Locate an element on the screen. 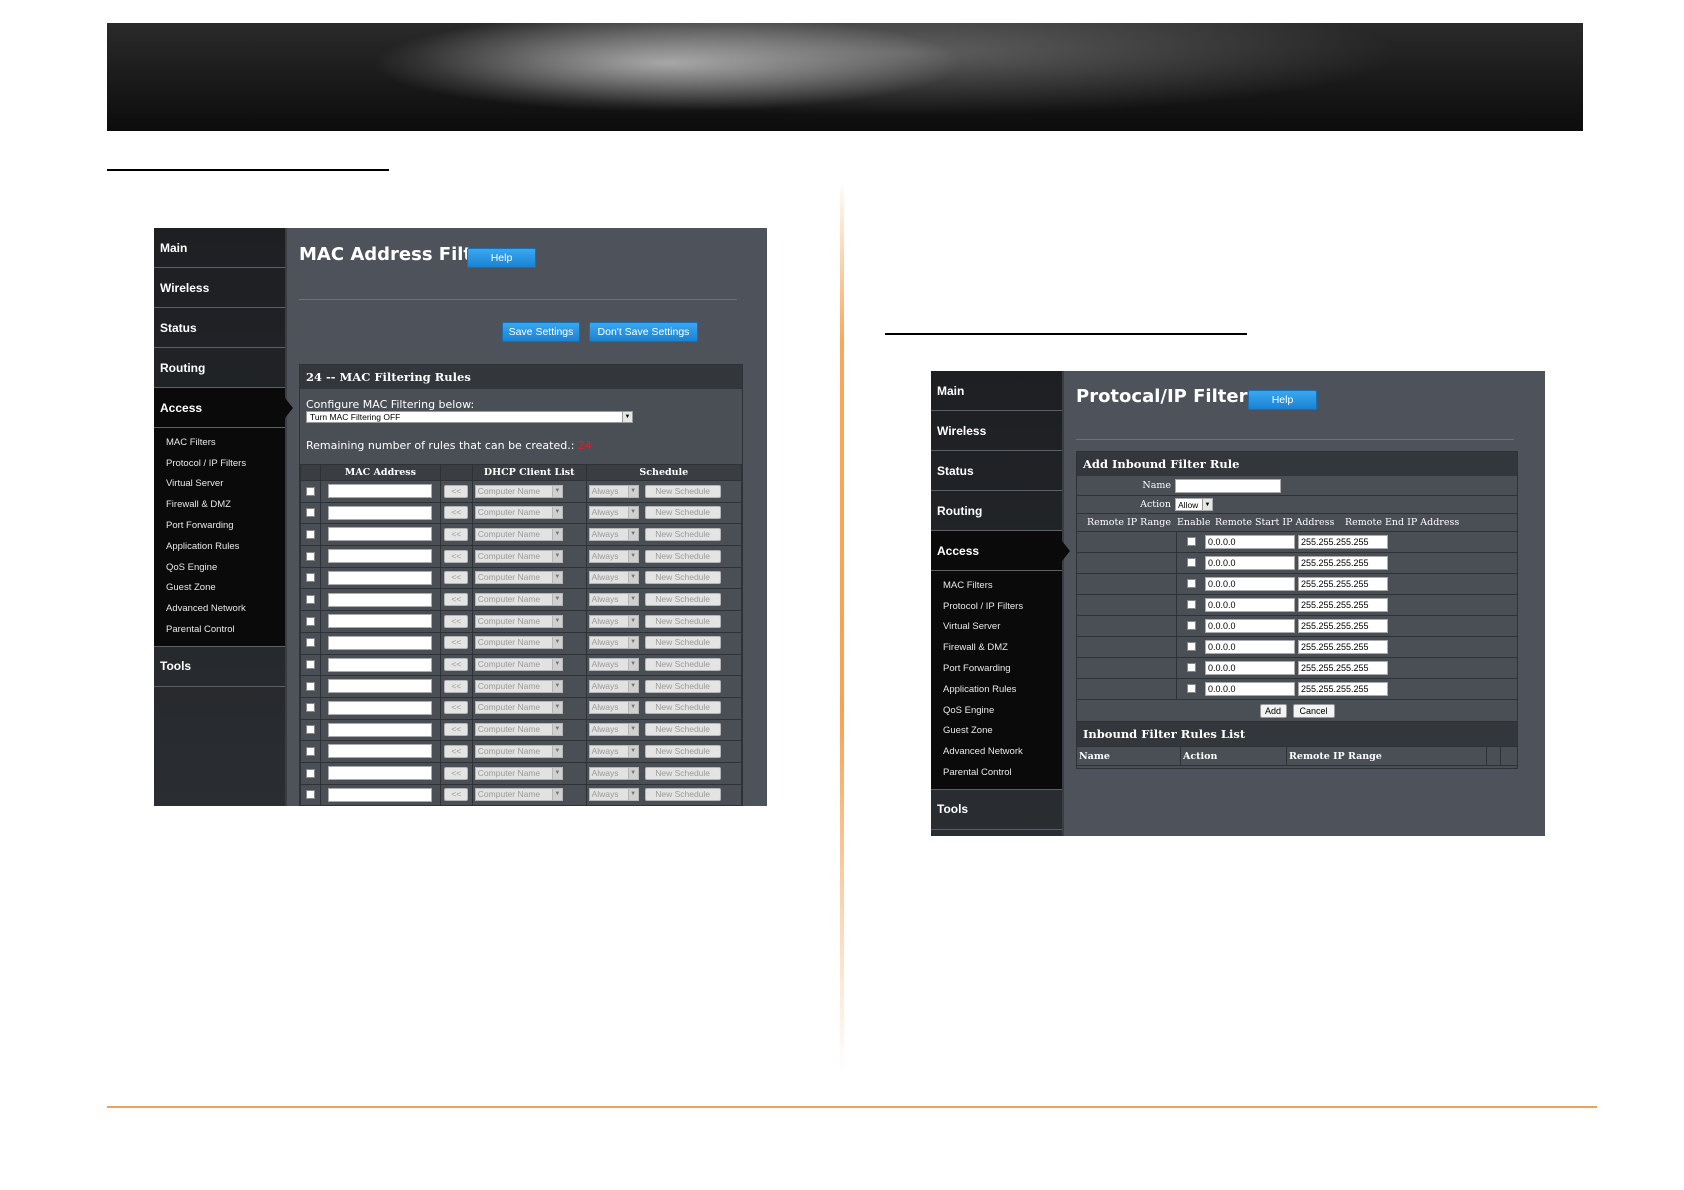 Image resolution: width=1684 pixels, height=1190 pixels. nav-status: Status is located at coordinates (996, 471).